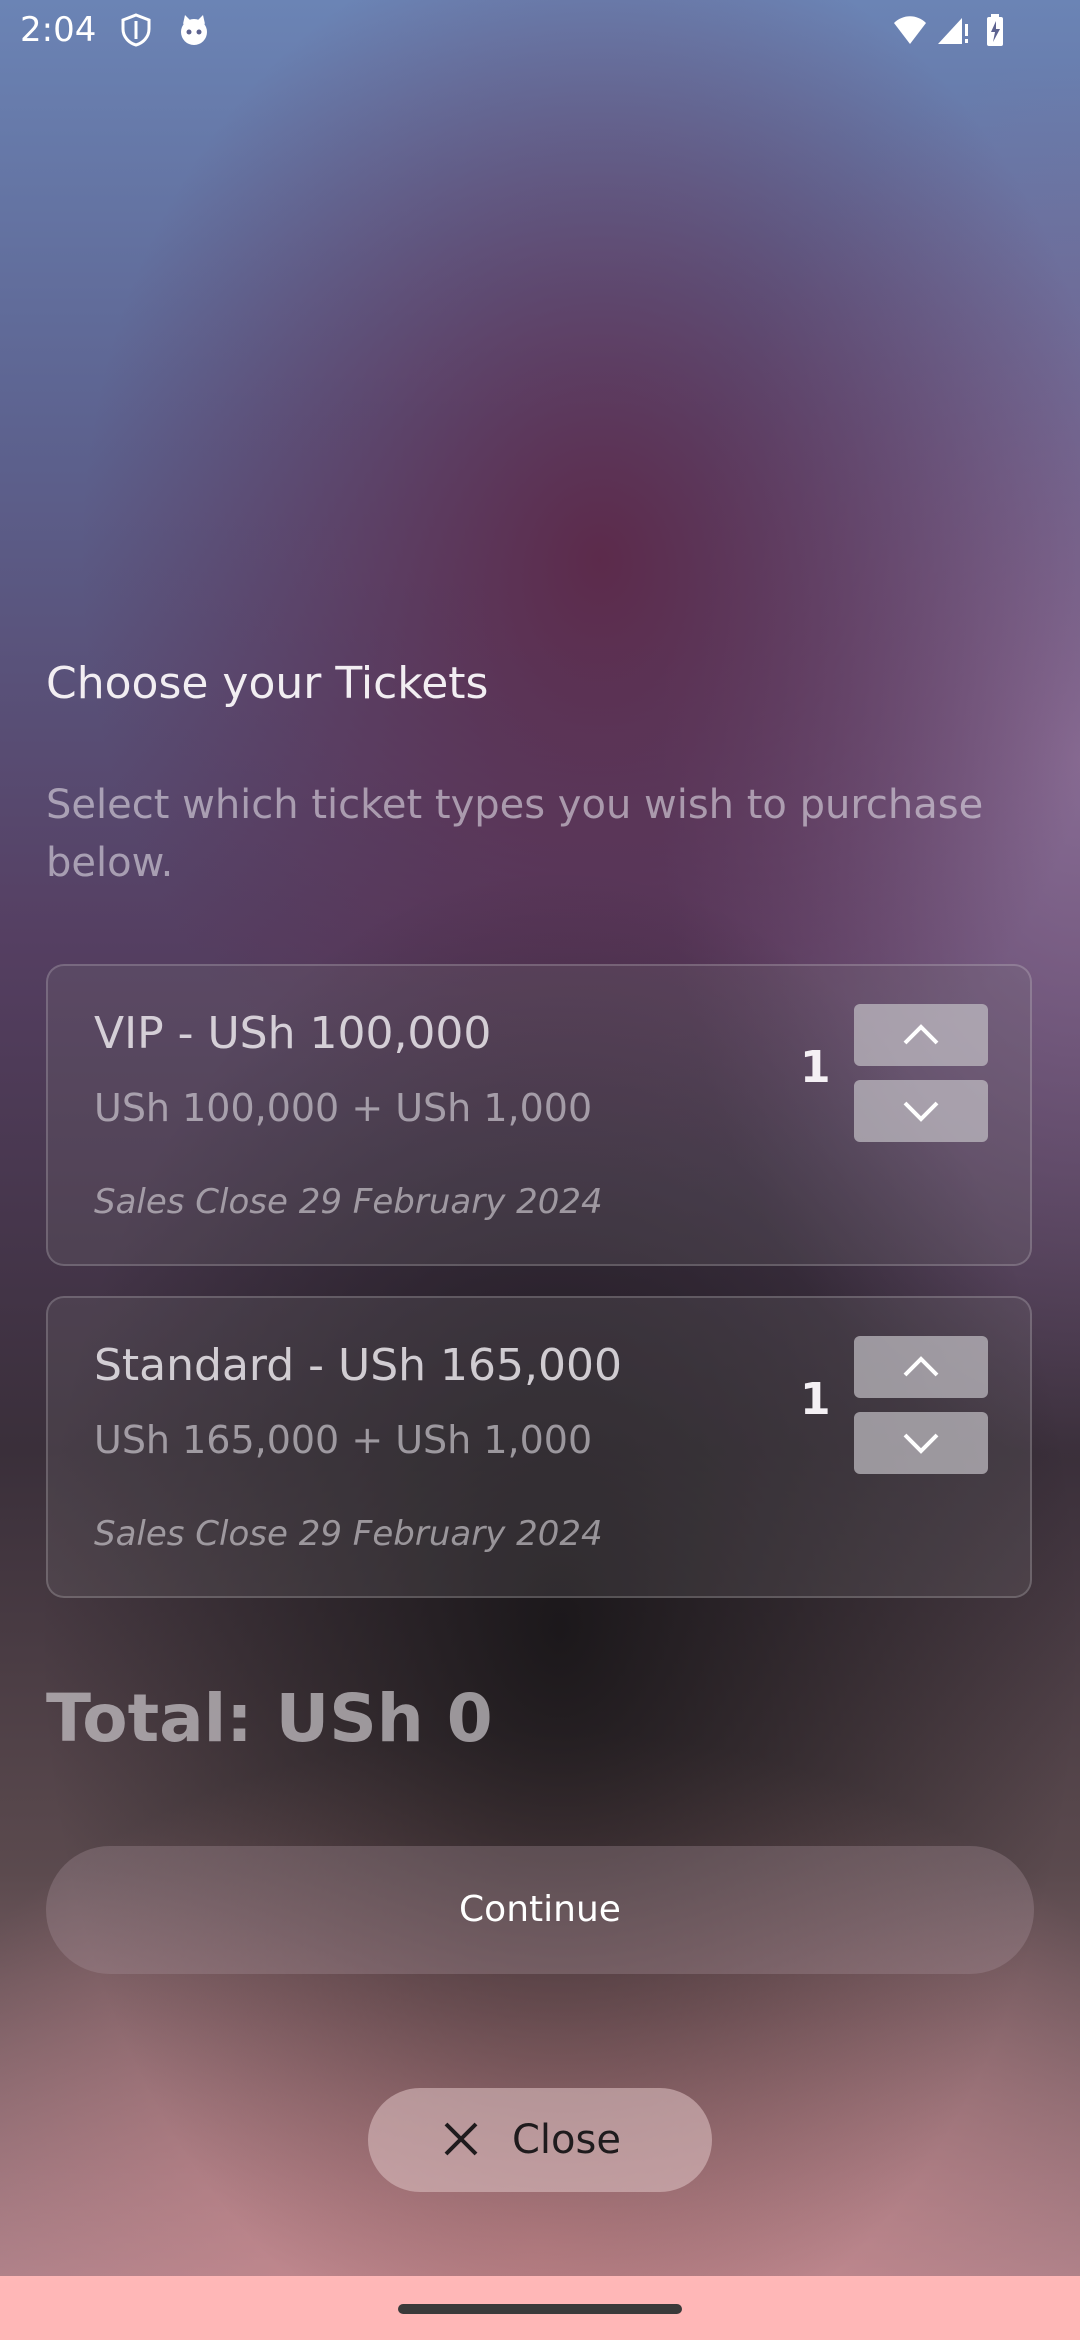 Image resolution: width=1080 pixels, height=2340 pixels. Describe the element at coordinates (461, 2139) in the screenshot. I see `close-icon` at that location.